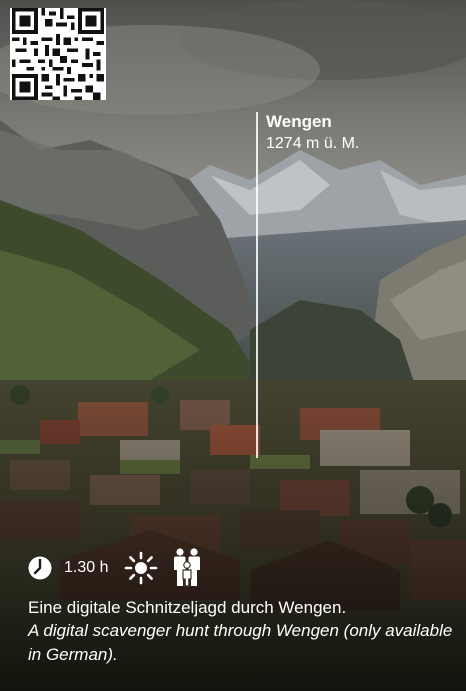  I want to click on place-altitude: 1274 m ü. M., so click(313, 144).